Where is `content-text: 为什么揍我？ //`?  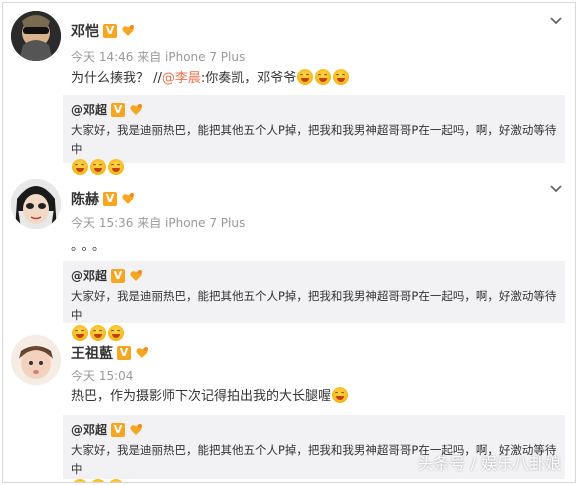
content-text: 为什么揍我？ // is located at coordinates (116, 78).